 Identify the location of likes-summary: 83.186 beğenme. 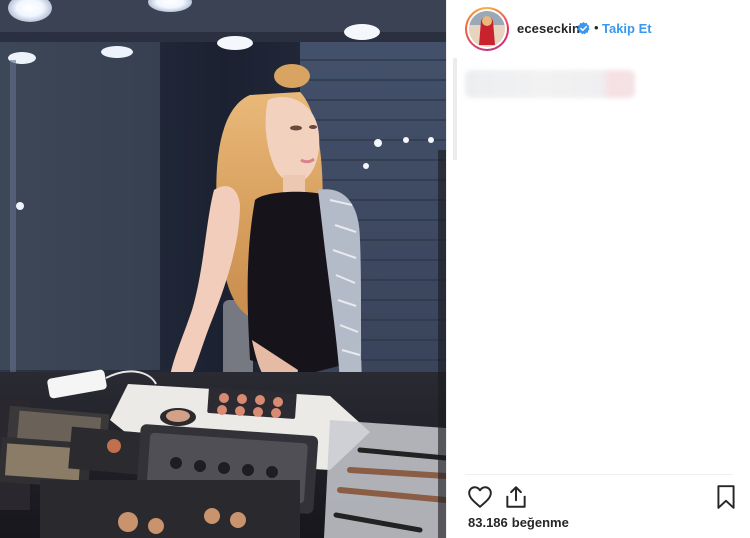
(518, 522).